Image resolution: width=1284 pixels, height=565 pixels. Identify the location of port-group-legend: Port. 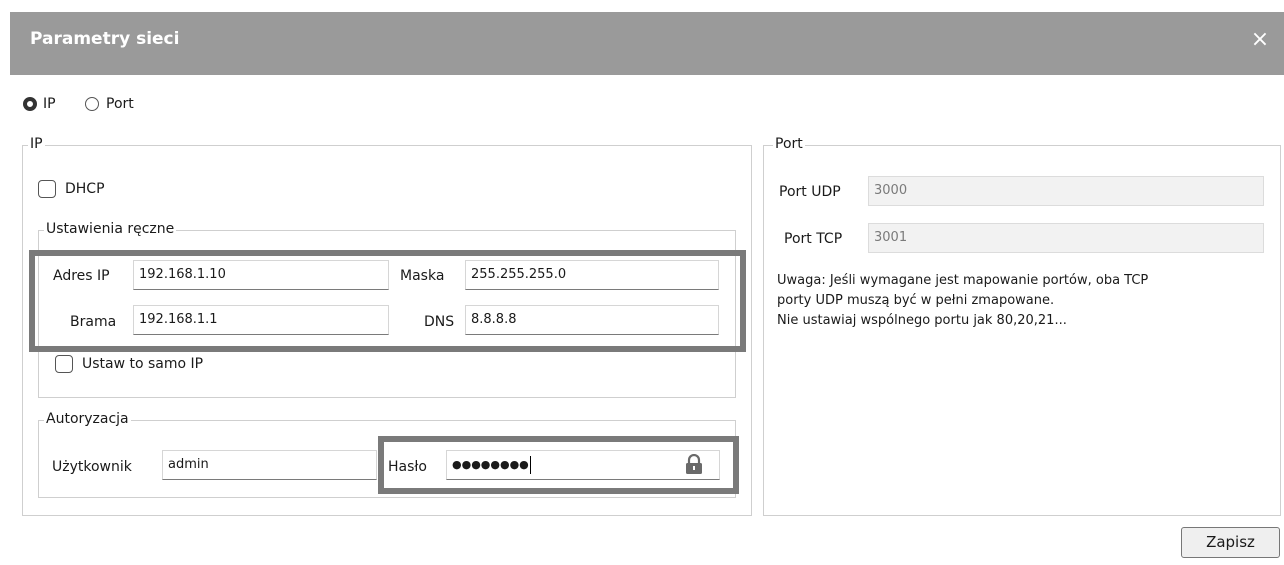
(789, 144).